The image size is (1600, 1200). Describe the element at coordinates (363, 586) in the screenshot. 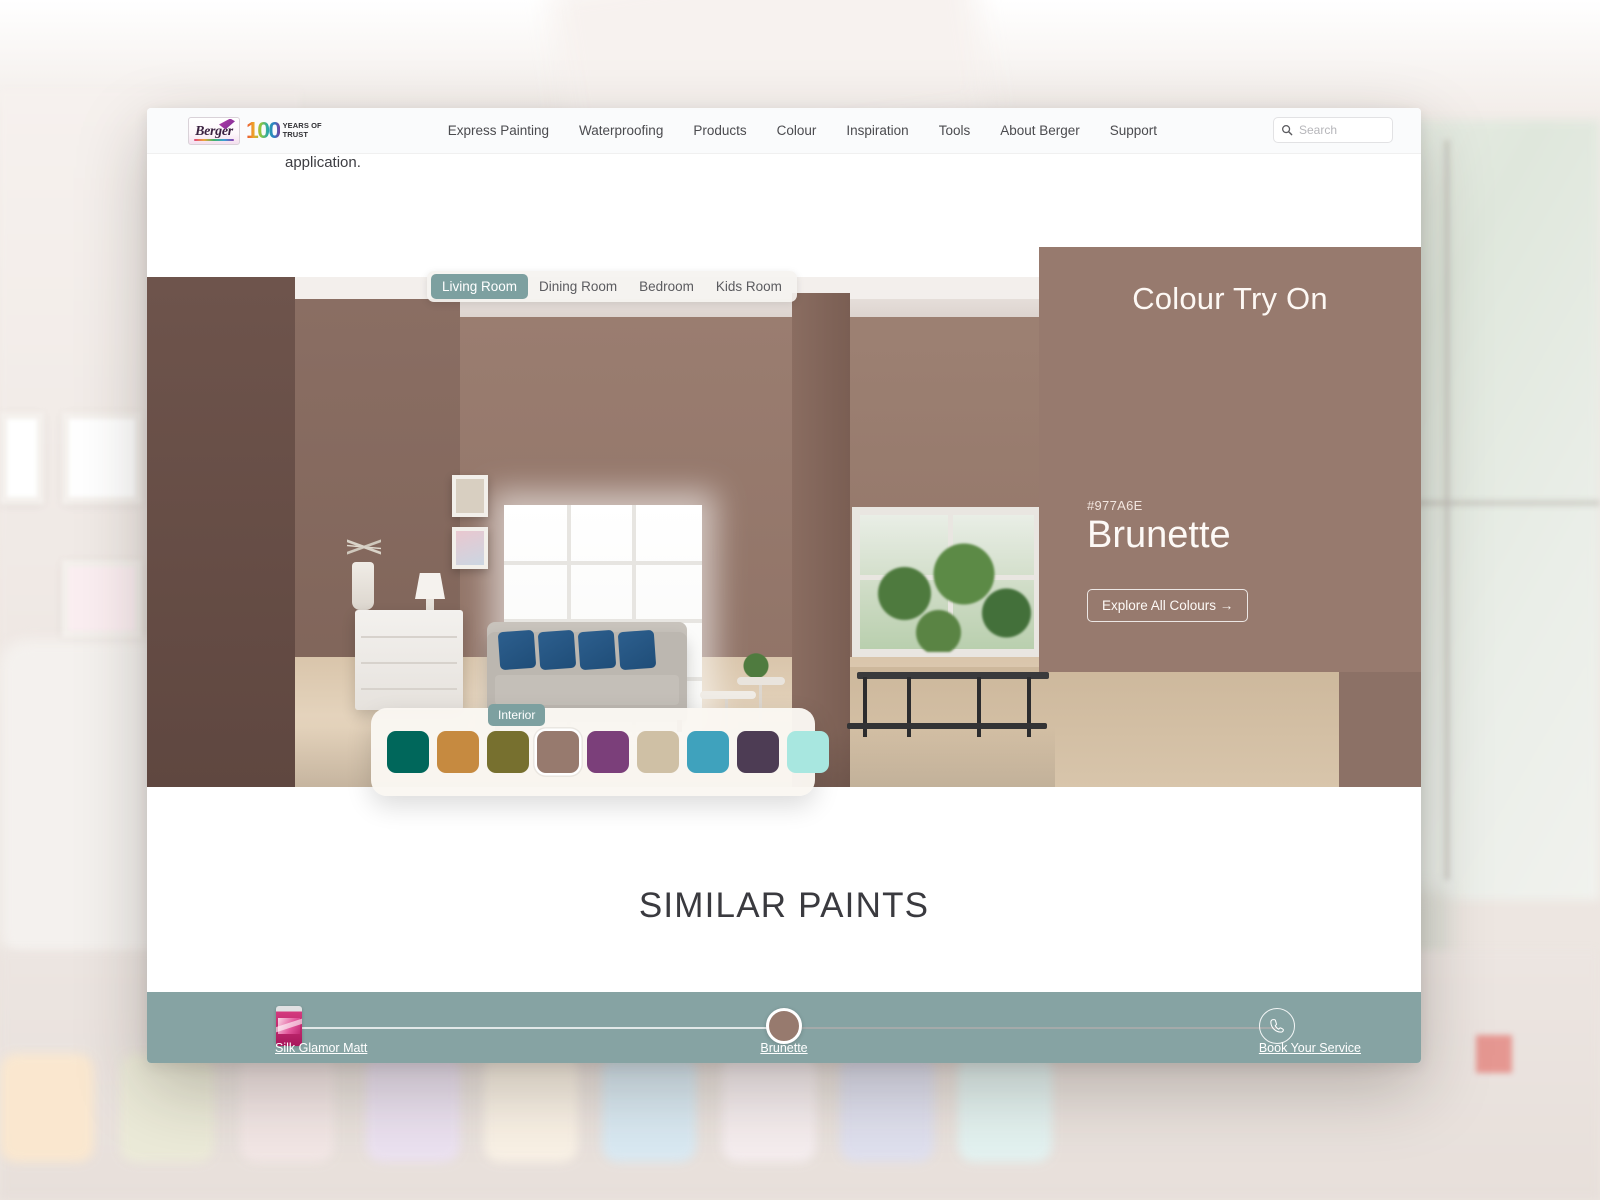

I see `room-vase` at that location.